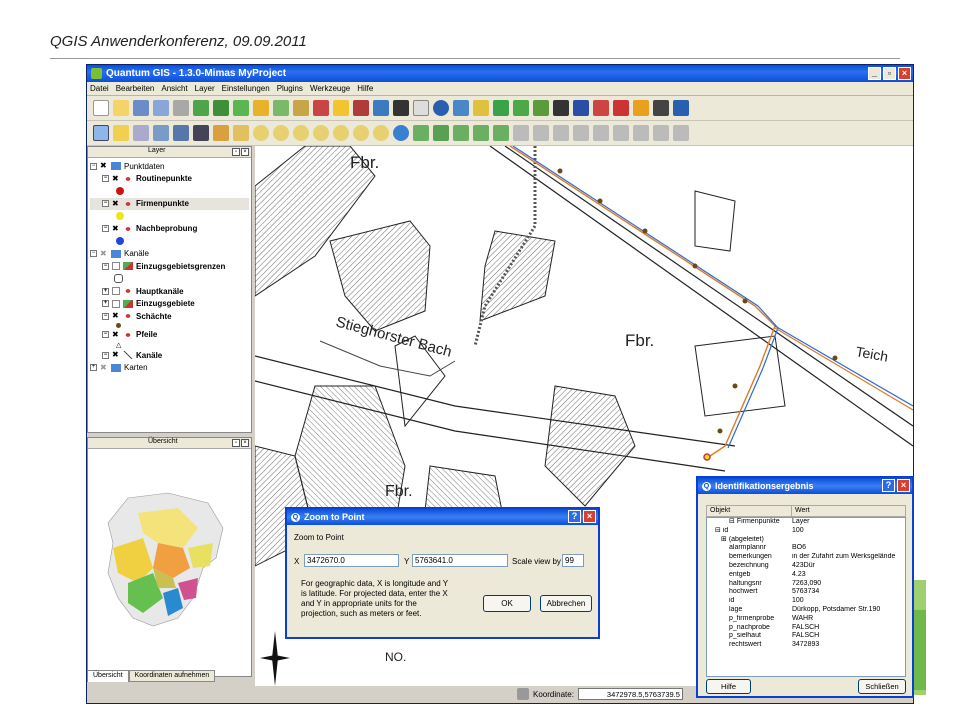 This screenshot has height=720, width=960. I want to click on edit-toggle-icon, so click(421, 133).